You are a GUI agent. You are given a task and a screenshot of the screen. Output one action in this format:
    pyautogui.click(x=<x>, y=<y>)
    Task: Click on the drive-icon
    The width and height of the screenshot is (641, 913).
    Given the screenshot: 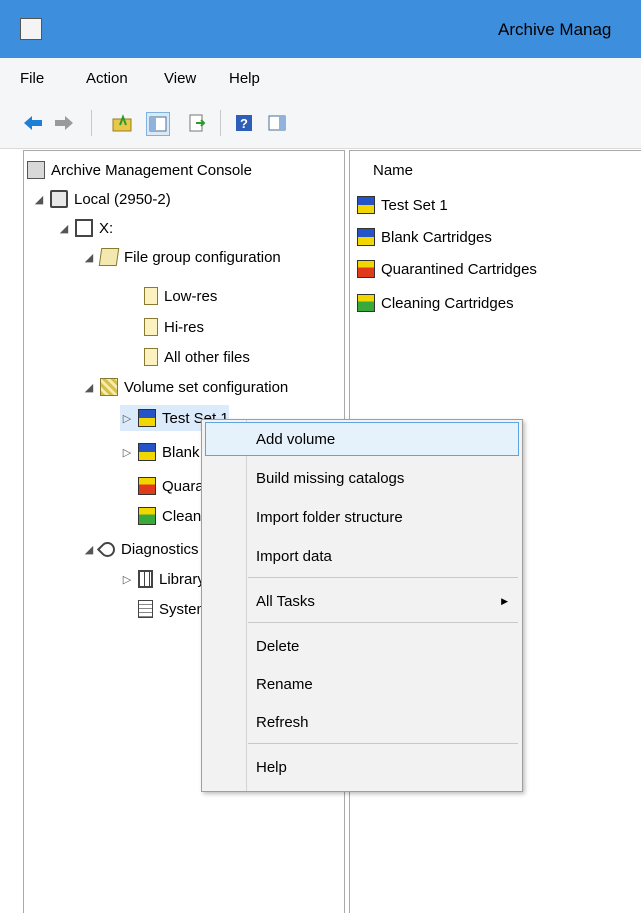 What is the action you would take?
    pyautogui.click(x=84, y=228)
    